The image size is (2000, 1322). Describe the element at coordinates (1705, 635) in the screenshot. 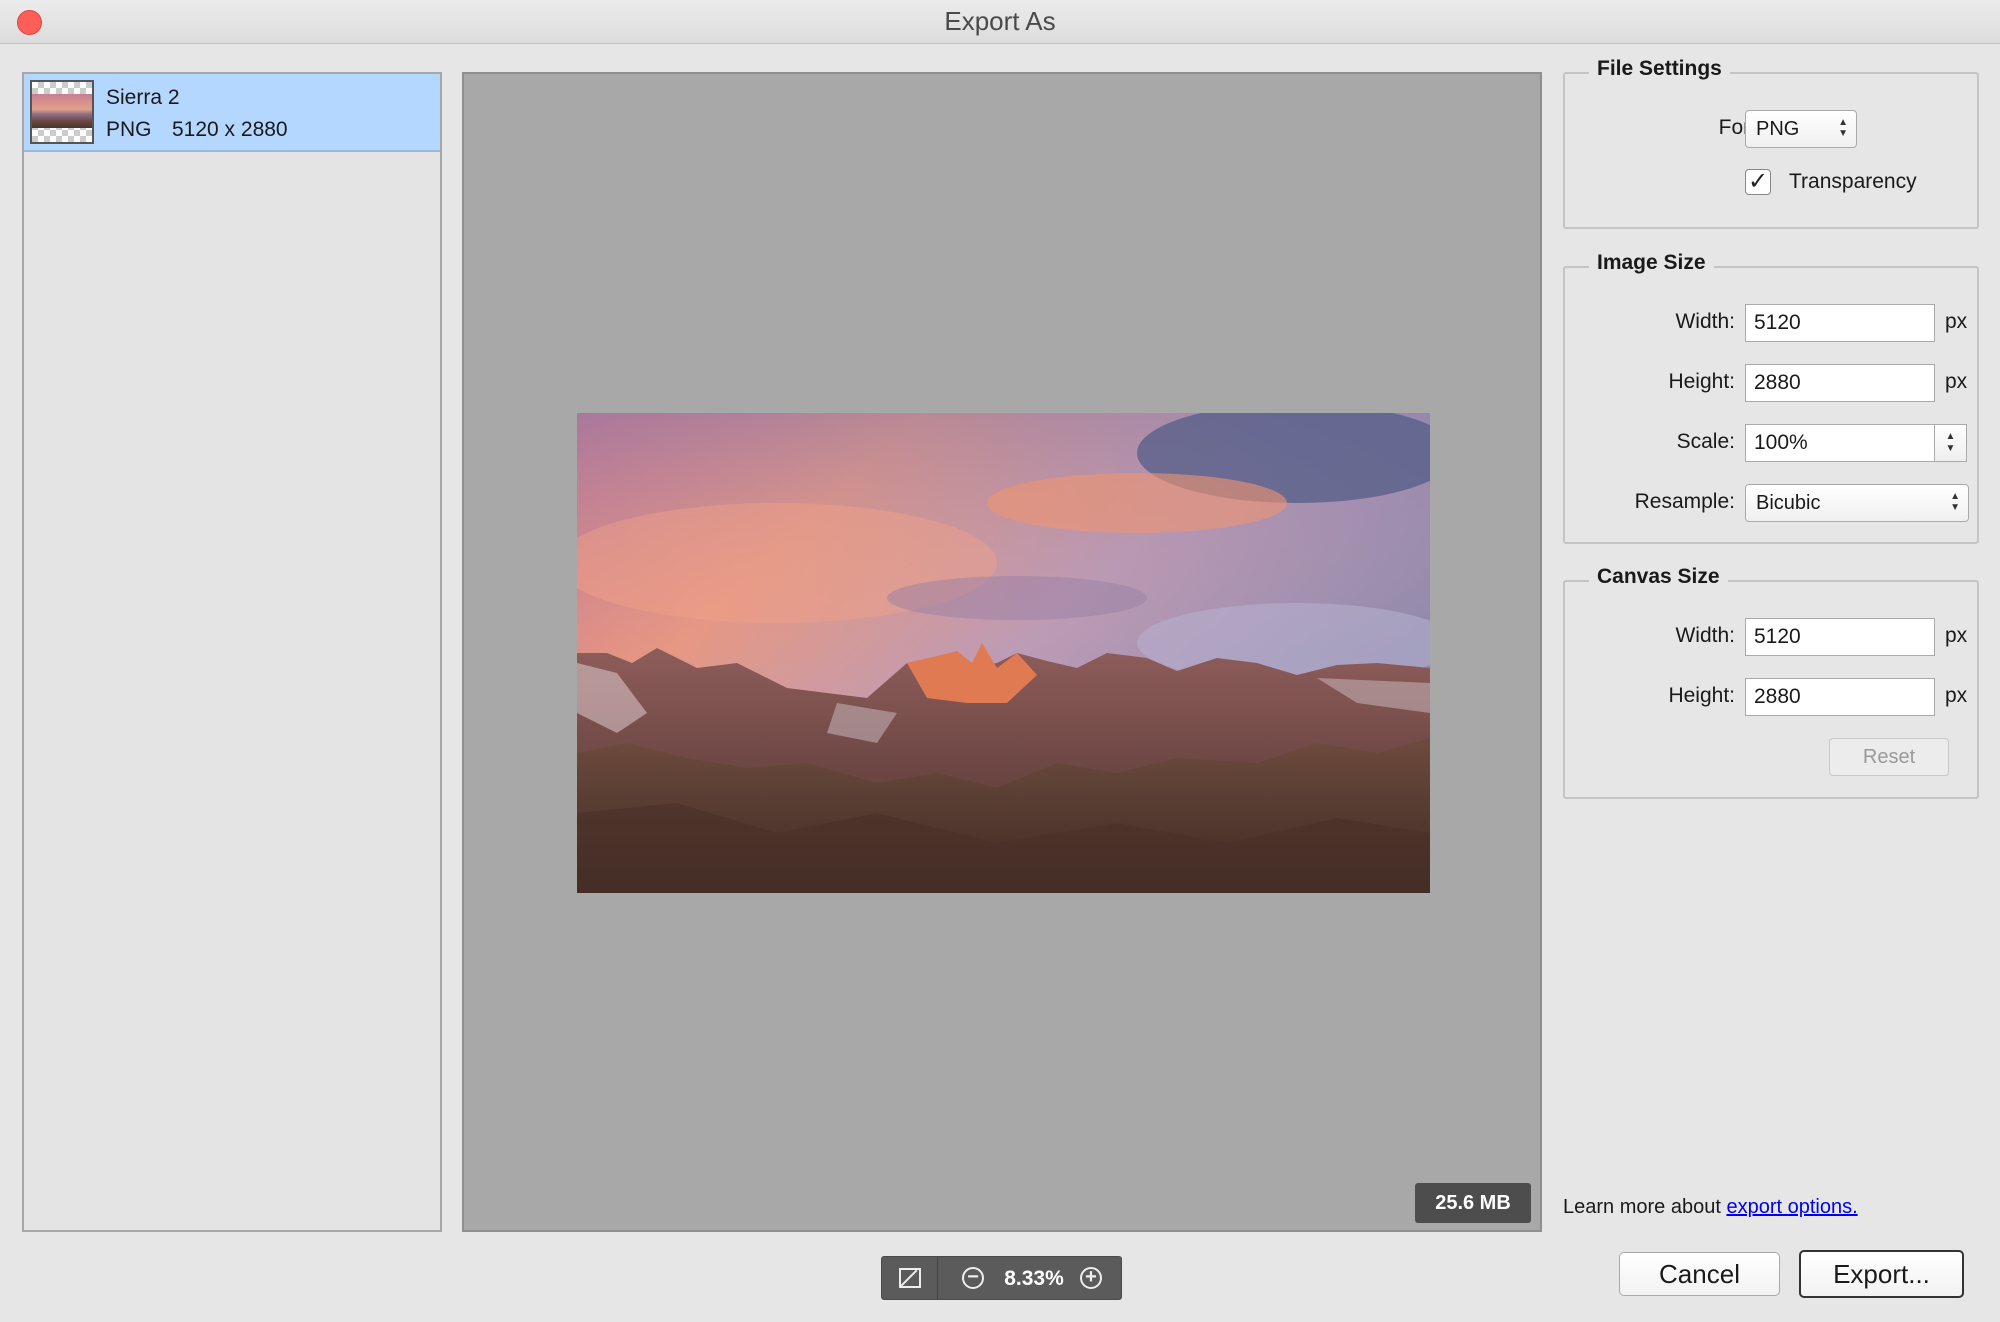

I see `canvas-width-label: Width:` at that location.